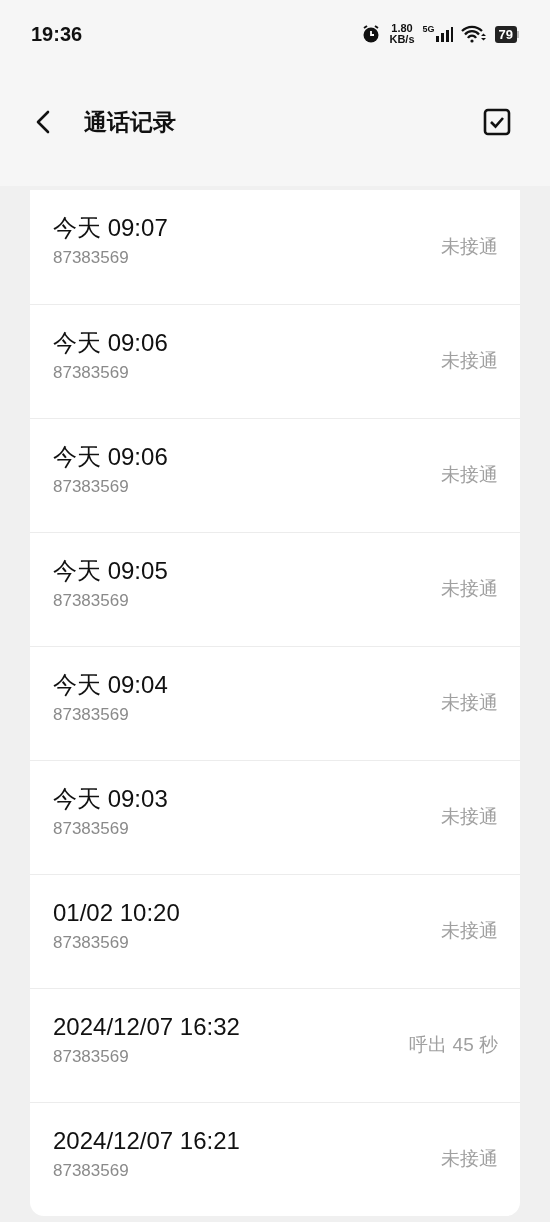  Describe the element at coordinates (110, 684) in the screenshot. I see `call-time: 今天 09:04` at that location.